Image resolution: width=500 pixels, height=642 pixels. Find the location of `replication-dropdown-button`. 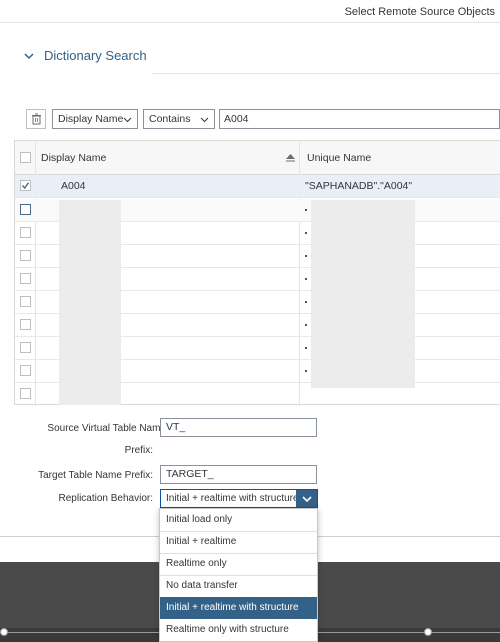

replication-dropdown-button is located at coordinates (306, 498).